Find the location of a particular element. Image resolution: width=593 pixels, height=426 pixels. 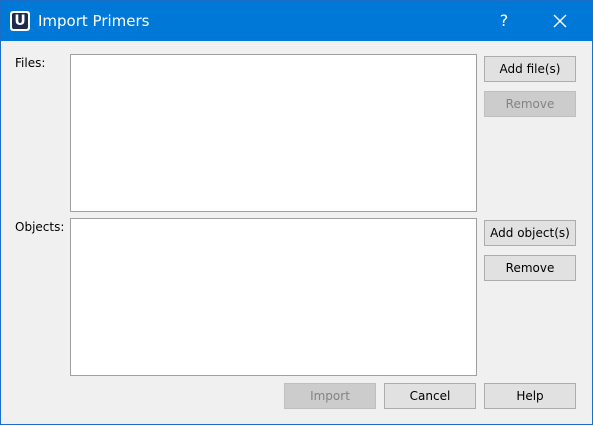

help-button: Help is located at coordinates (530, 396).